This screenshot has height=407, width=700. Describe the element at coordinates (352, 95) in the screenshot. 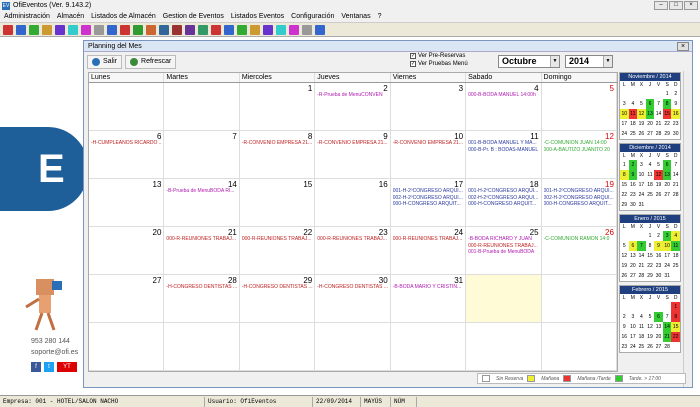

I see `event-item: -R-Prueba de MenuCONVEN` at that location.